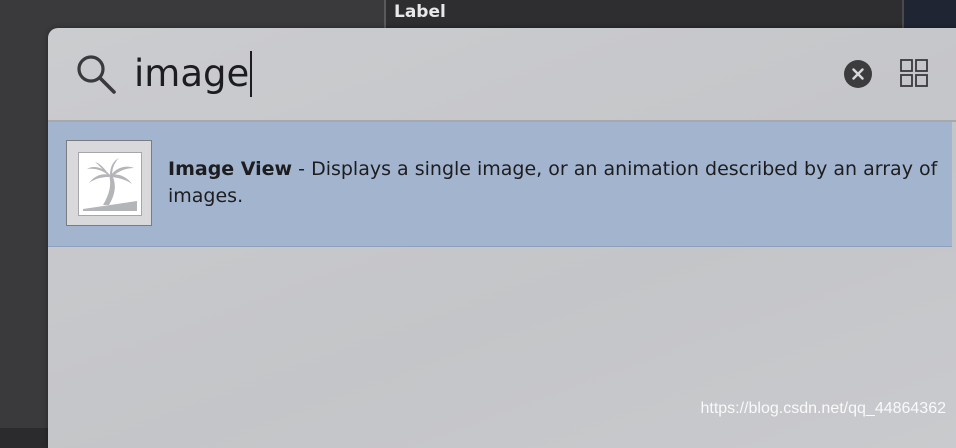 The image size is (956, 448). I want to click on search-icon, so click(96, 74).